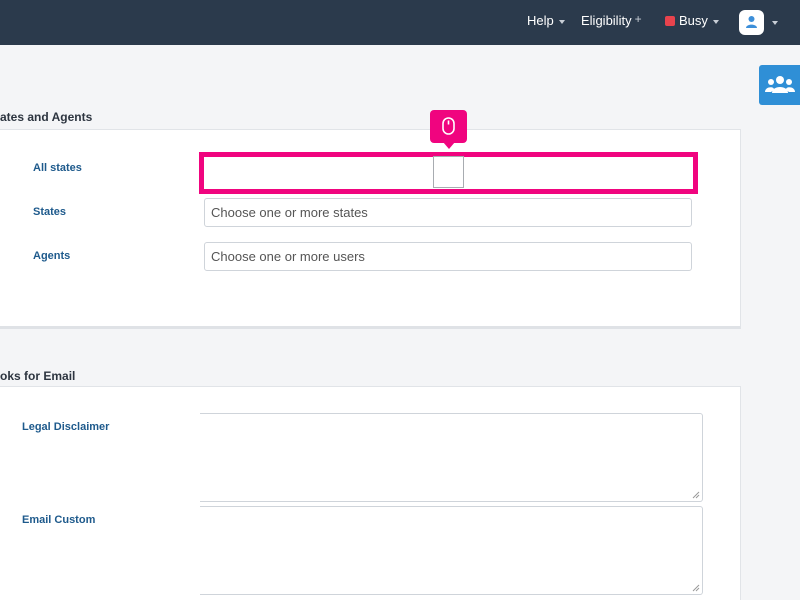 The image size is (800, 600). Describe the element at coordinates (448, 172) in the screenshot. I see `all-states-checkbox` at that location.